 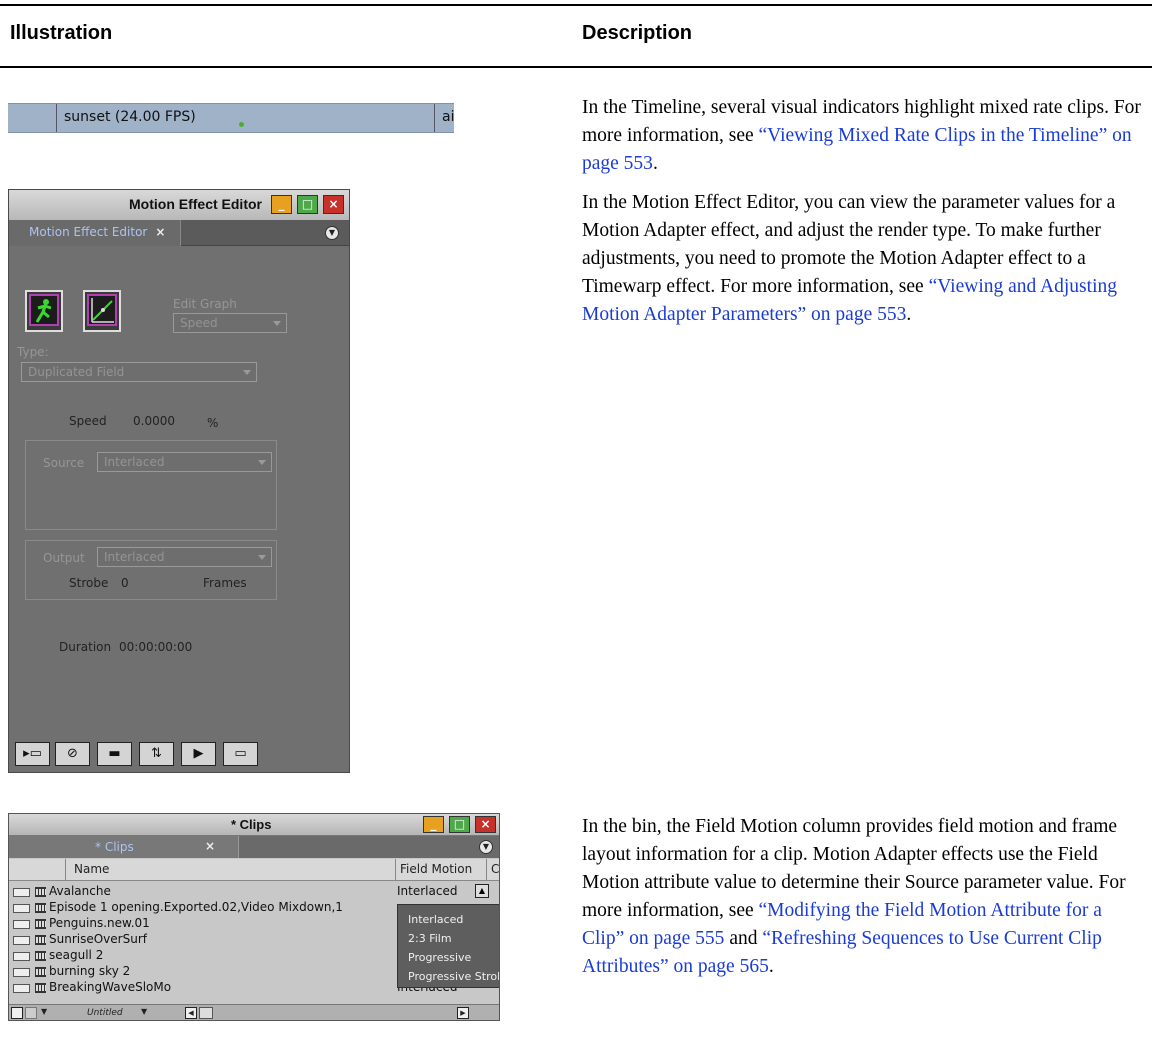 I want to click on edit-graph-icon, so click(x=102, y=311).